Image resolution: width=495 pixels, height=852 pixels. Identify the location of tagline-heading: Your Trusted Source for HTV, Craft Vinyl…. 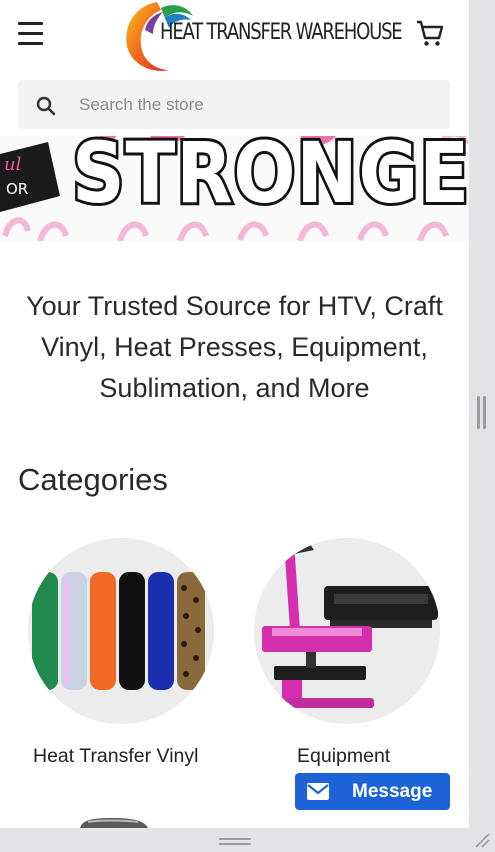
(234, 347).